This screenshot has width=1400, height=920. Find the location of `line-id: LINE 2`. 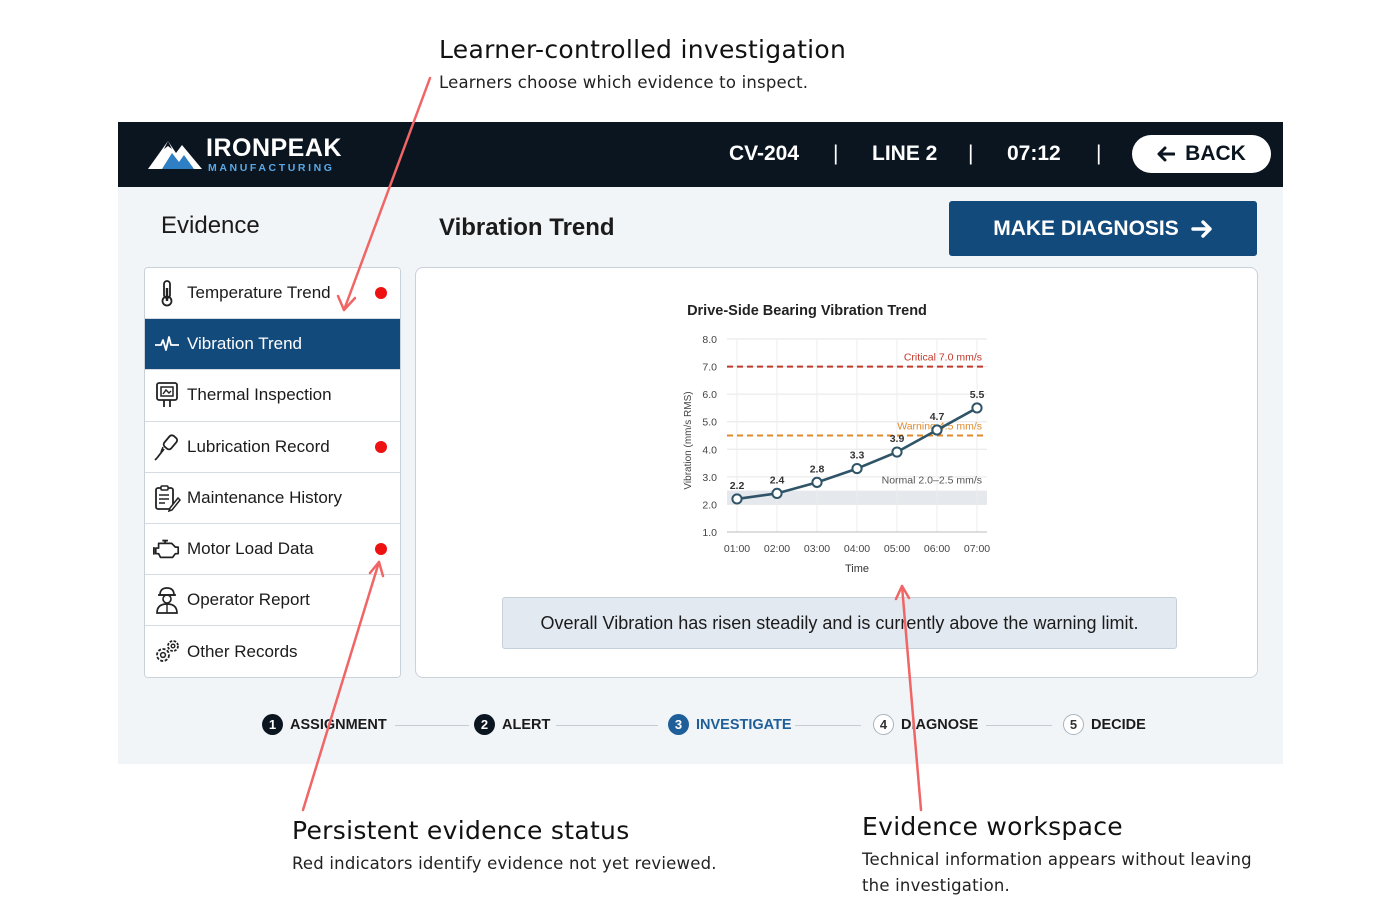

line-id: LINE 2 is located at coordinates (905, 153).